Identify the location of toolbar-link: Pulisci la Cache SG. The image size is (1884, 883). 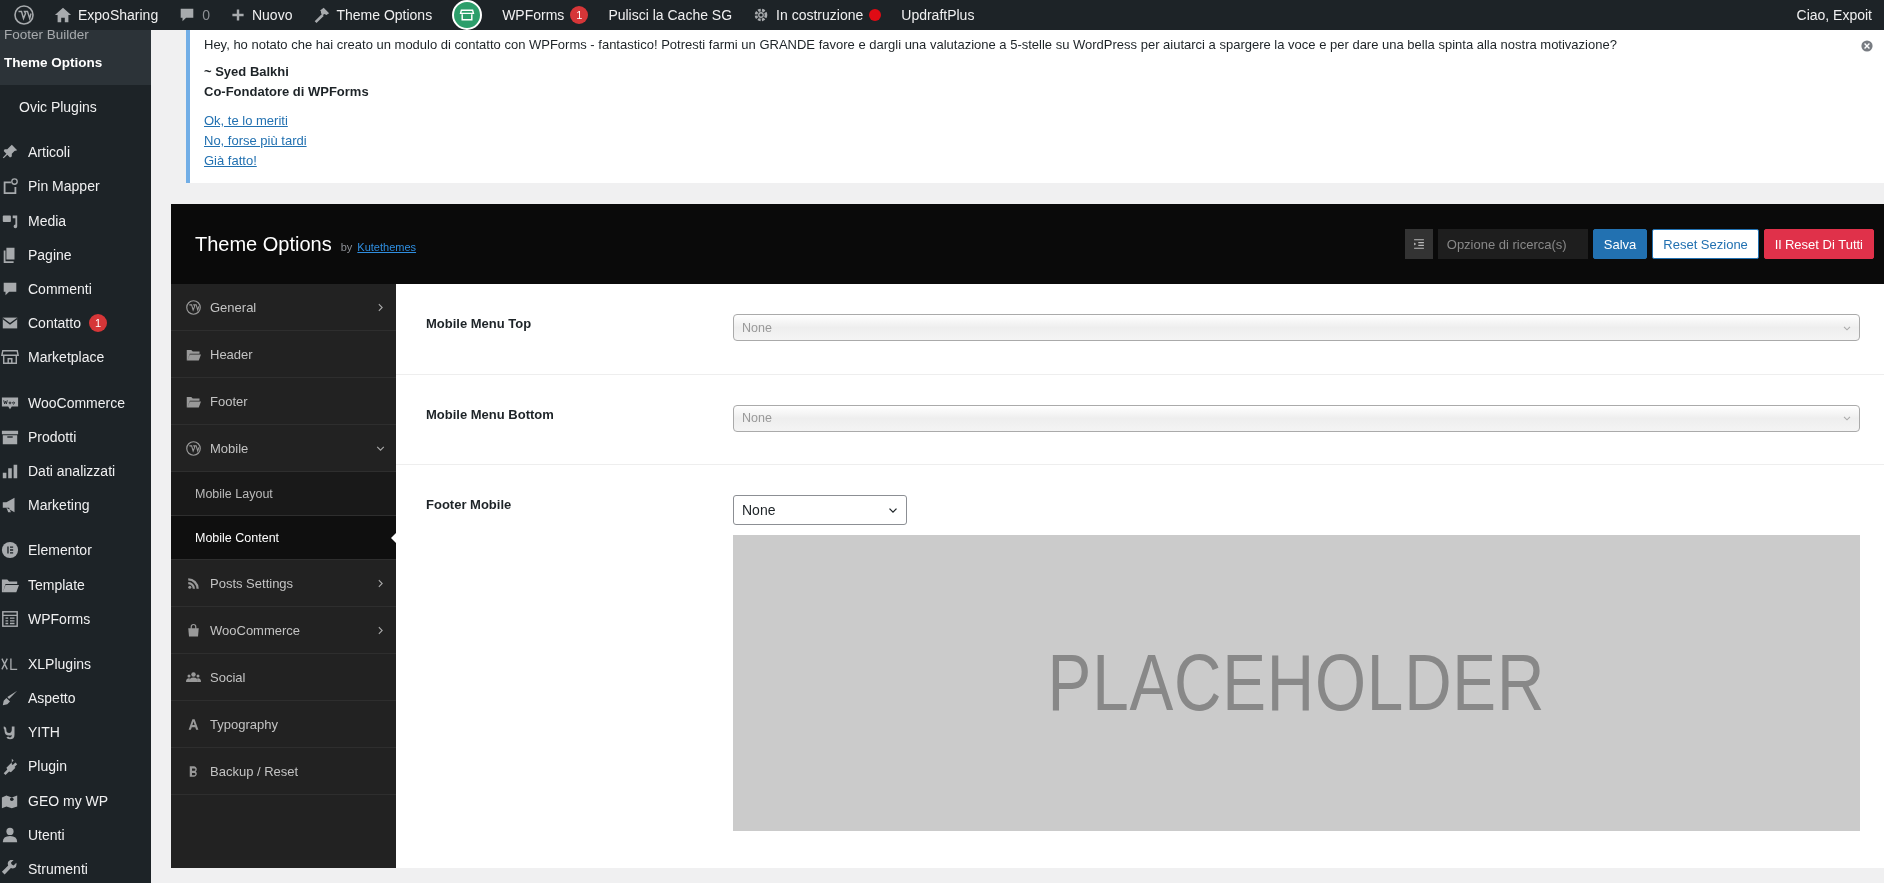
(670, 15).